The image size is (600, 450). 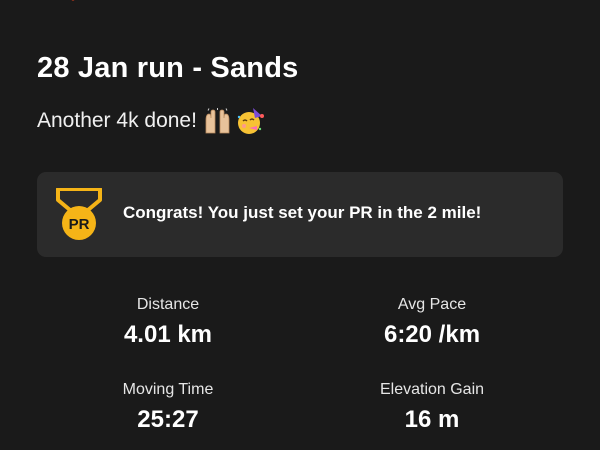 I want to click on stat-value: 4.01 km, so click(x=168, y=334).